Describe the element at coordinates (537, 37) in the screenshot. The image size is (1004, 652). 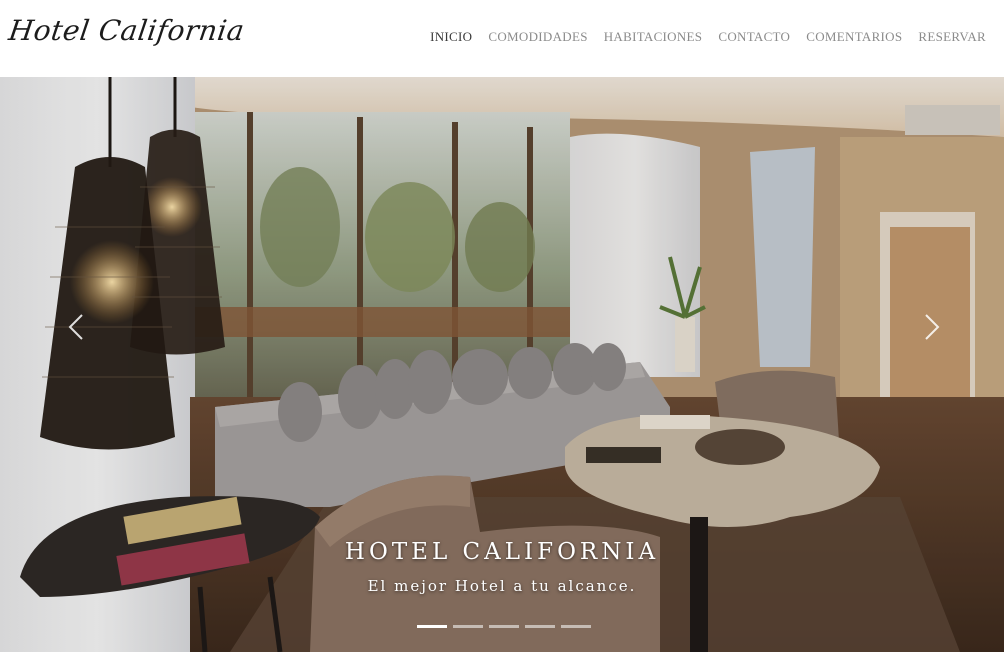
I see `nav-item-comodidades: COMODIDADES` at that location.